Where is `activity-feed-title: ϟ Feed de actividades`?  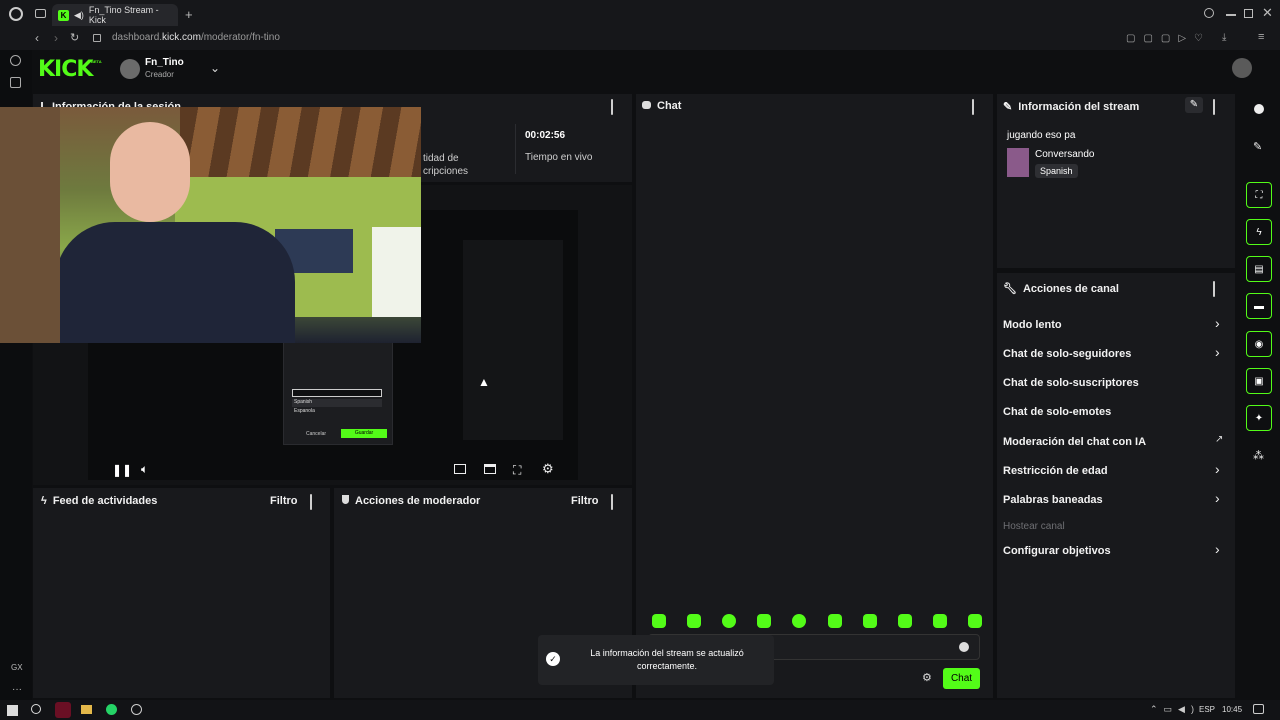
activity-feed-title: ϟ Feed de actividades is located at coordinates (99, 501).